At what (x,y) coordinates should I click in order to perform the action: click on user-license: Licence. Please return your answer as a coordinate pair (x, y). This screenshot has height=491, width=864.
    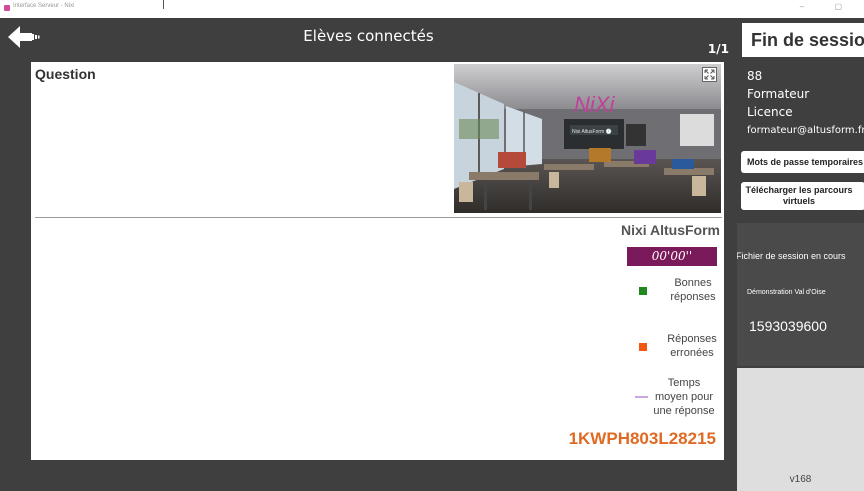
    Looking at the image, I should click on (770, 112).